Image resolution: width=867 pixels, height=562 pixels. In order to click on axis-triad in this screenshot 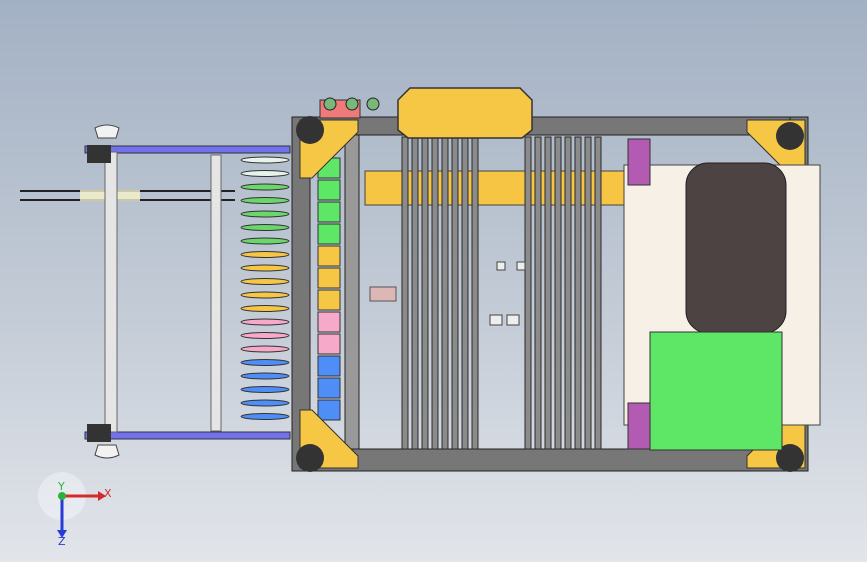, I will do `click(72, 505)`.